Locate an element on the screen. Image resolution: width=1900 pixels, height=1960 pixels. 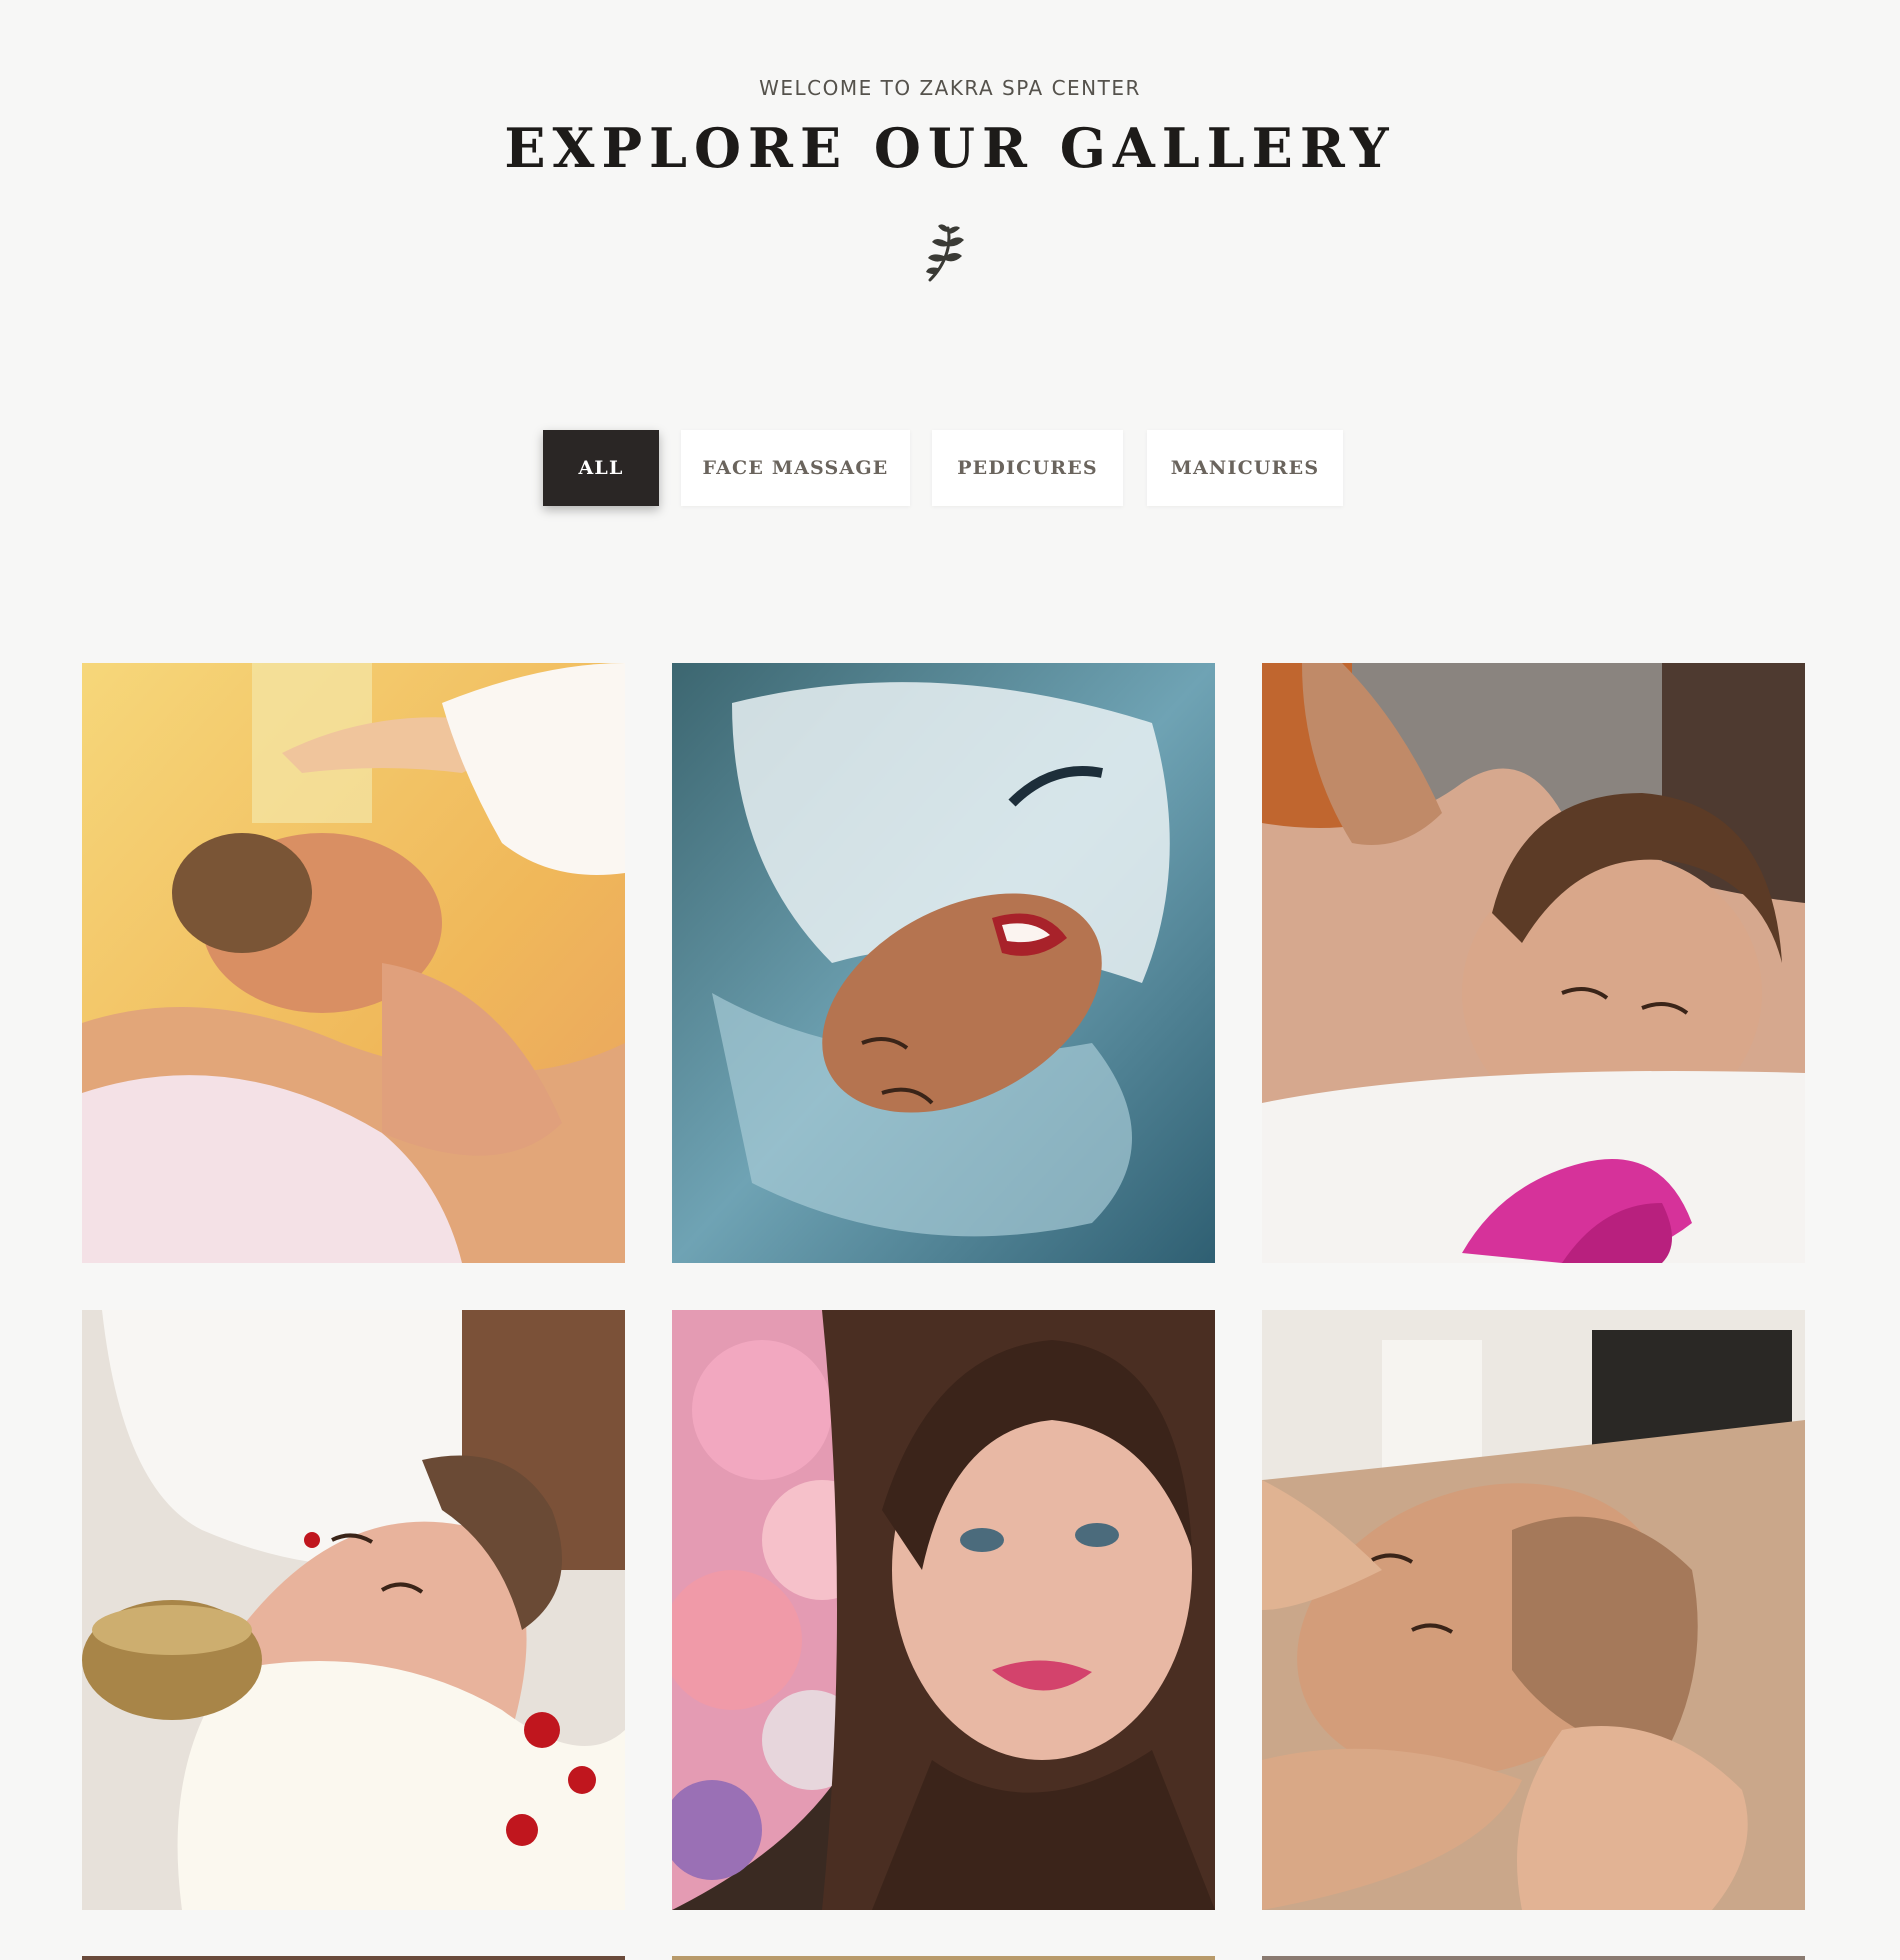
section-title: EXPLORE OUR GALLERY is located at coordinates (950, 148).